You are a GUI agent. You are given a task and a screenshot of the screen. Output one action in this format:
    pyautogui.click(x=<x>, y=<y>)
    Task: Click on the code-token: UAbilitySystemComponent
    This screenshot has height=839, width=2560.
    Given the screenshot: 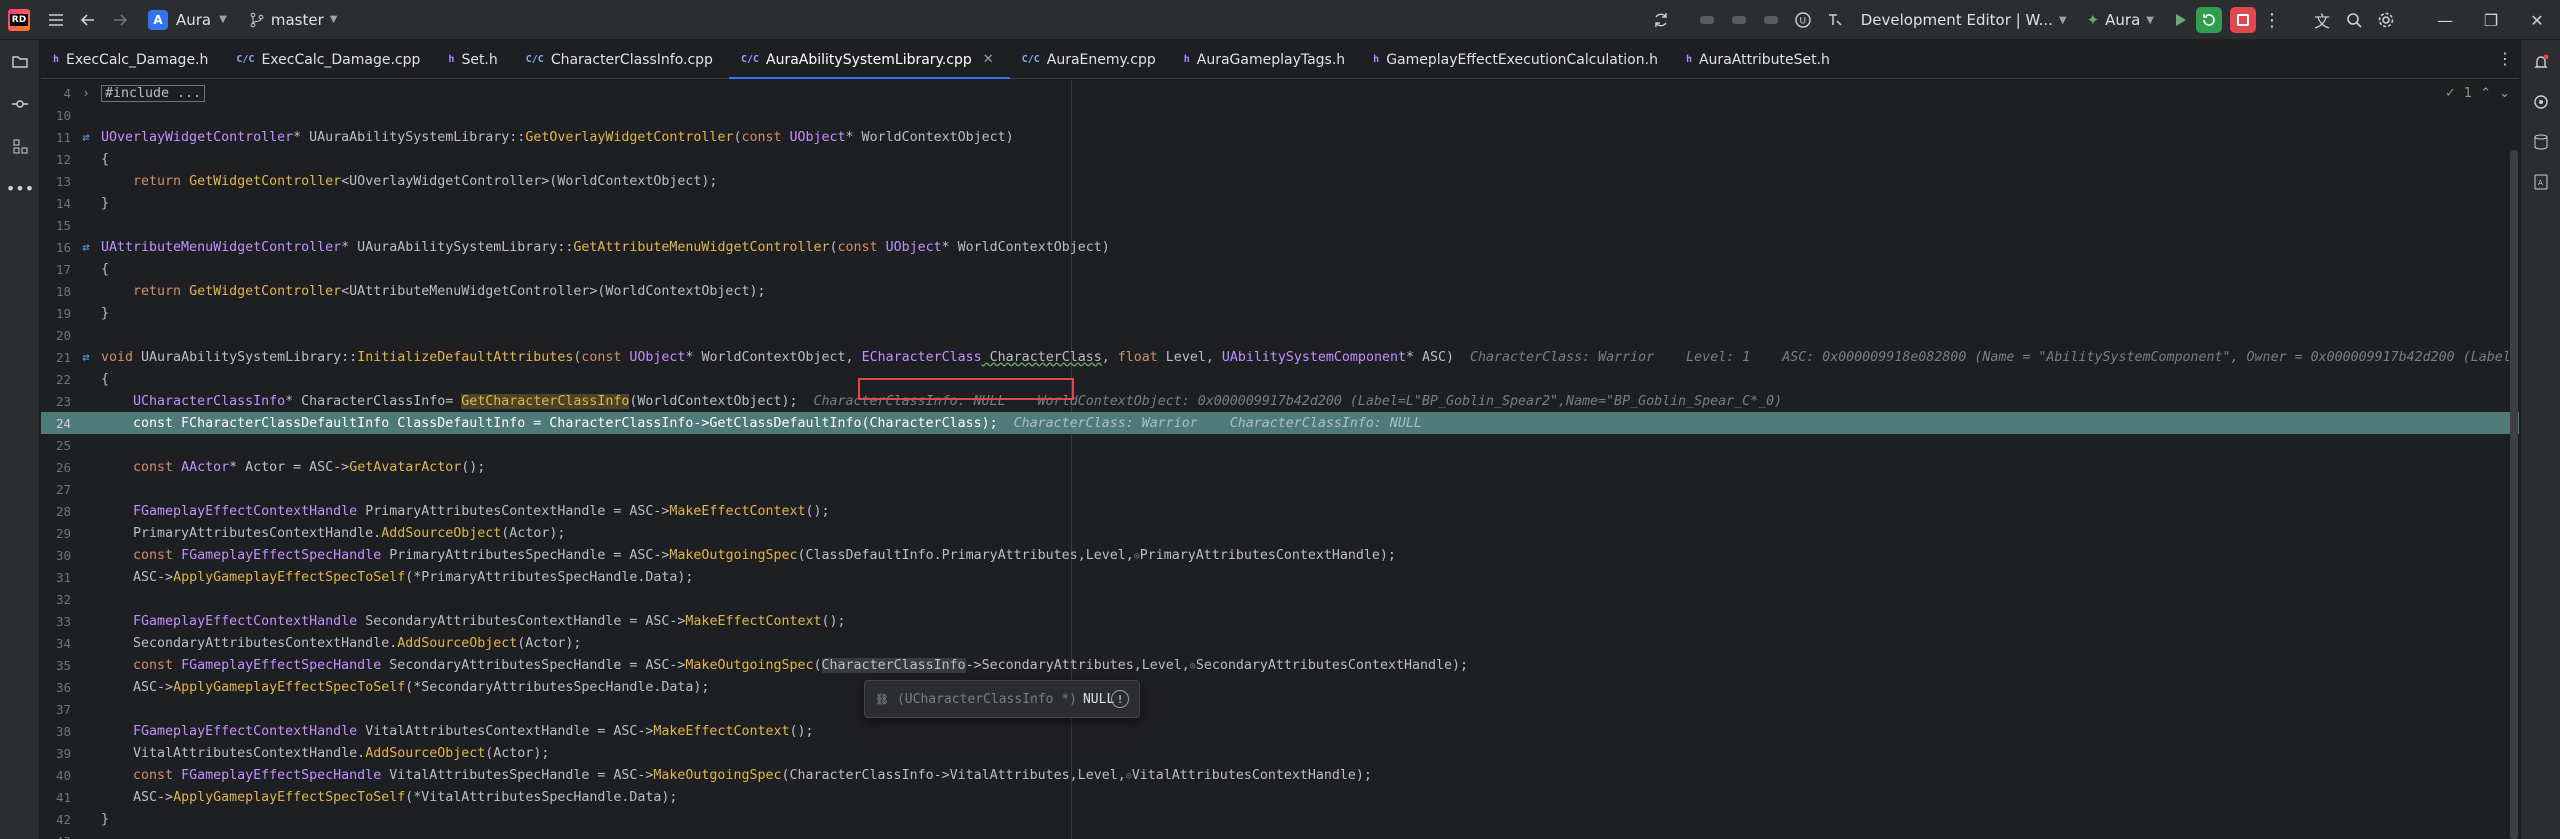 What is the action you would take?
    pyautogui.click(x=1313, y=357)
    